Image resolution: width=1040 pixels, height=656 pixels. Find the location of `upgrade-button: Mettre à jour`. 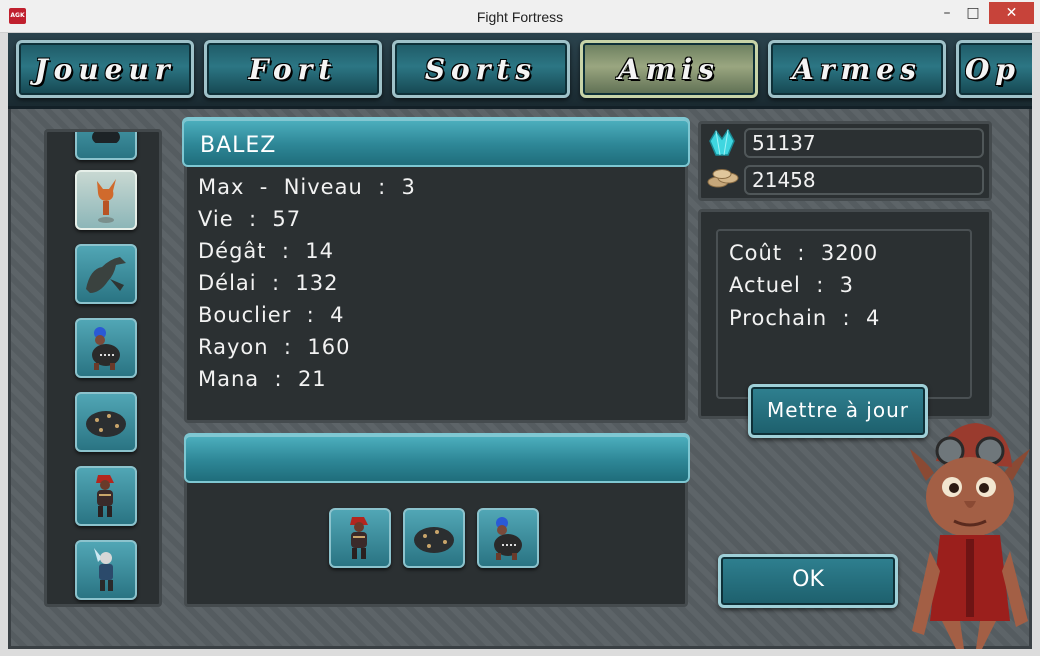

upgrade-button: Mettre à jour is located at coordinates (838, 411).